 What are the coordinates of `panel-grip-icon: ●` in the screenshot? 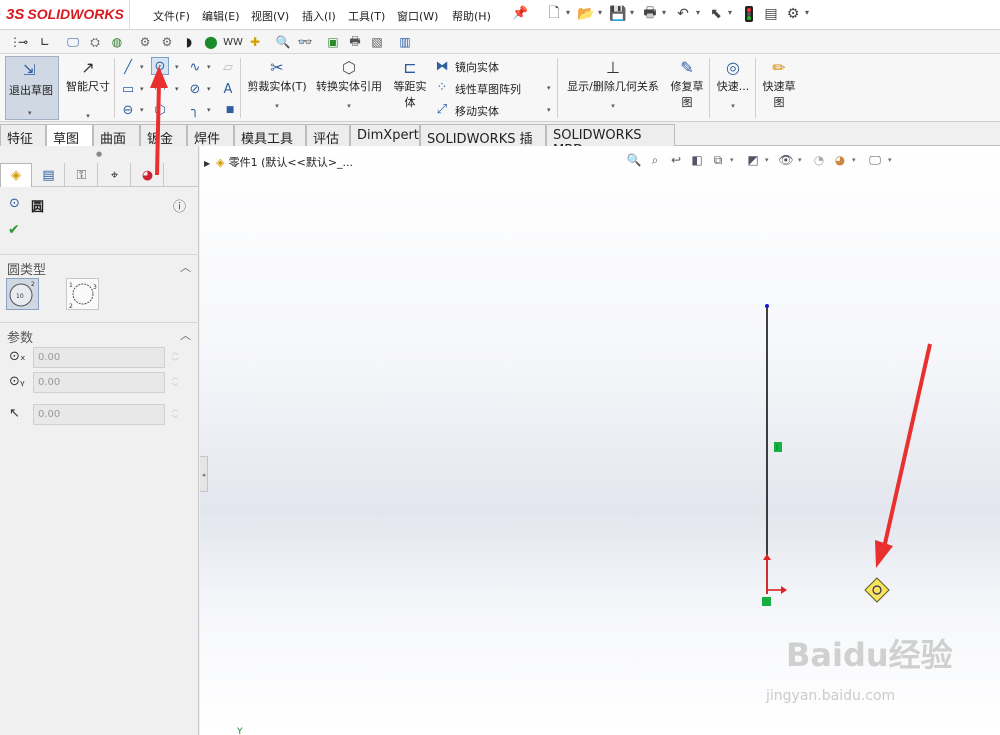 It's located at (99, 154).